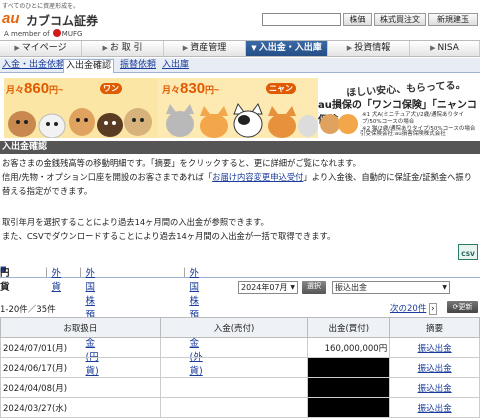  I want to click on tagline: すべてのひとに資産形成を。, so click(41, 6).